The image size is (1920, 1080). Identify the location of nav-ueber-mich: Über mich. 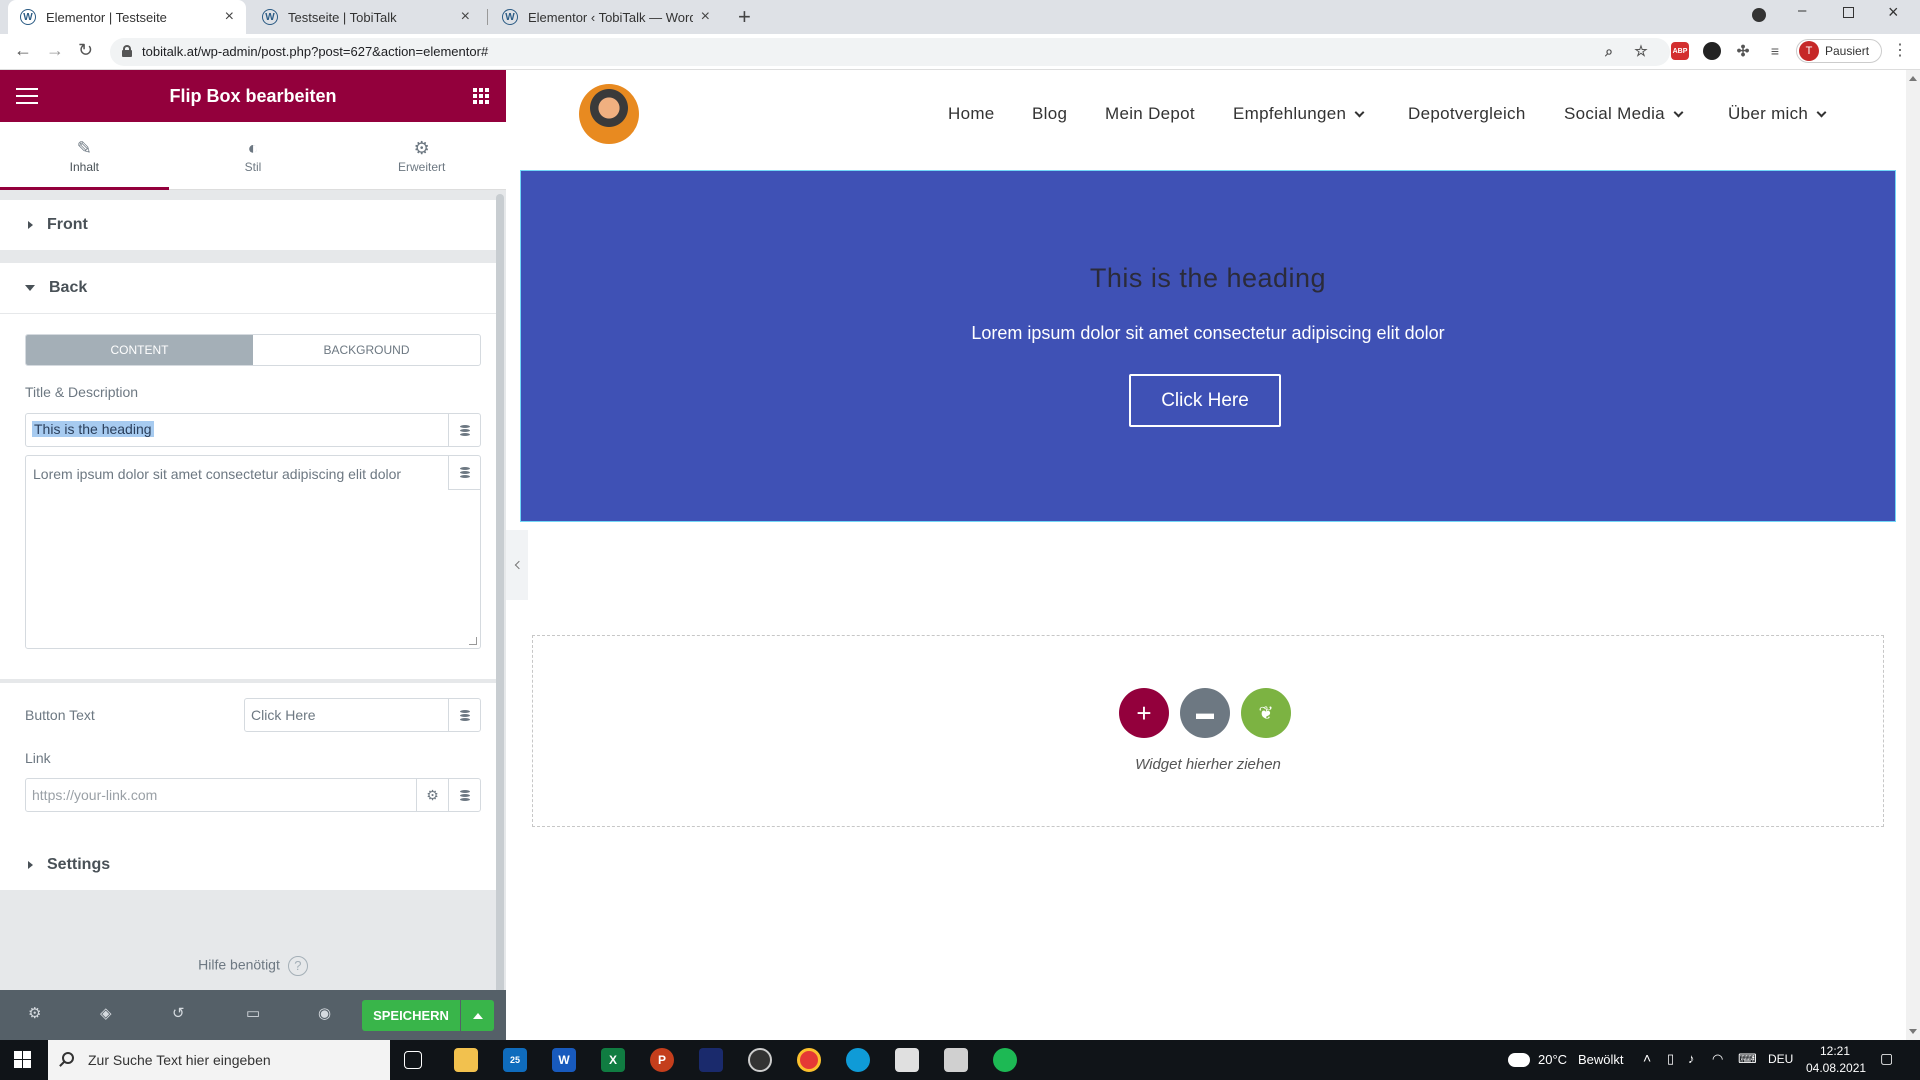
(1777, 114).